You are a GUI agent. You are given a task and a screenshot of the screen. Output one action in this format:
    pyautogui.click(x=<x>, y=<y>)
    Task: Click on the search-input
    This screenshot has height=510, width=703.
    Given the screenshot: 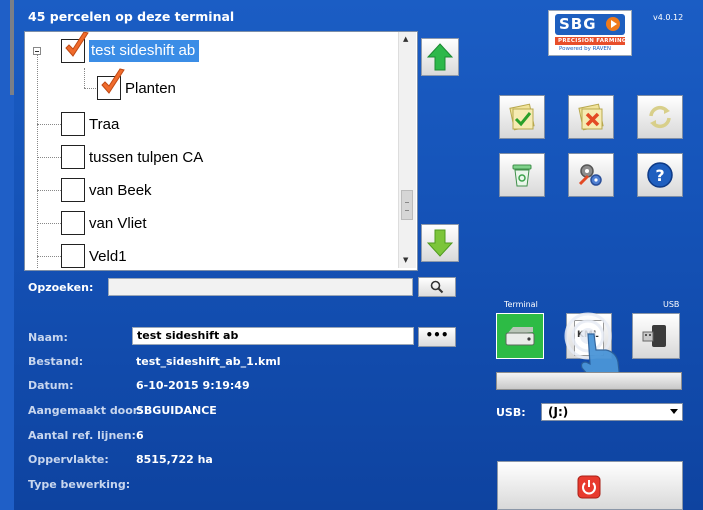 What is the action you would take?
    pyautogui.click(x=260, y=287)
    